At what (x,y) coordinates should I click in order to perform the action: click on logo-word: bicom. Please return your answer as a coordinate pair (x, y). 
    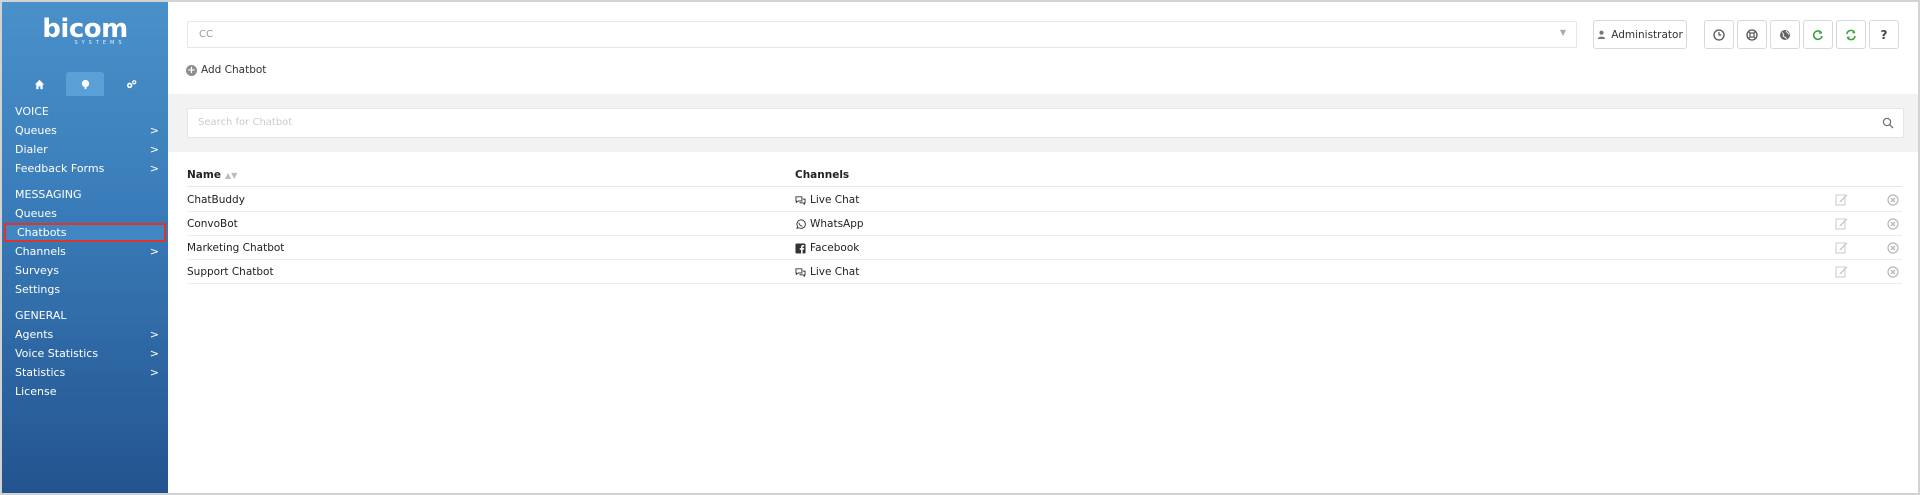
    Looking at the image, I should click on (85, 29).